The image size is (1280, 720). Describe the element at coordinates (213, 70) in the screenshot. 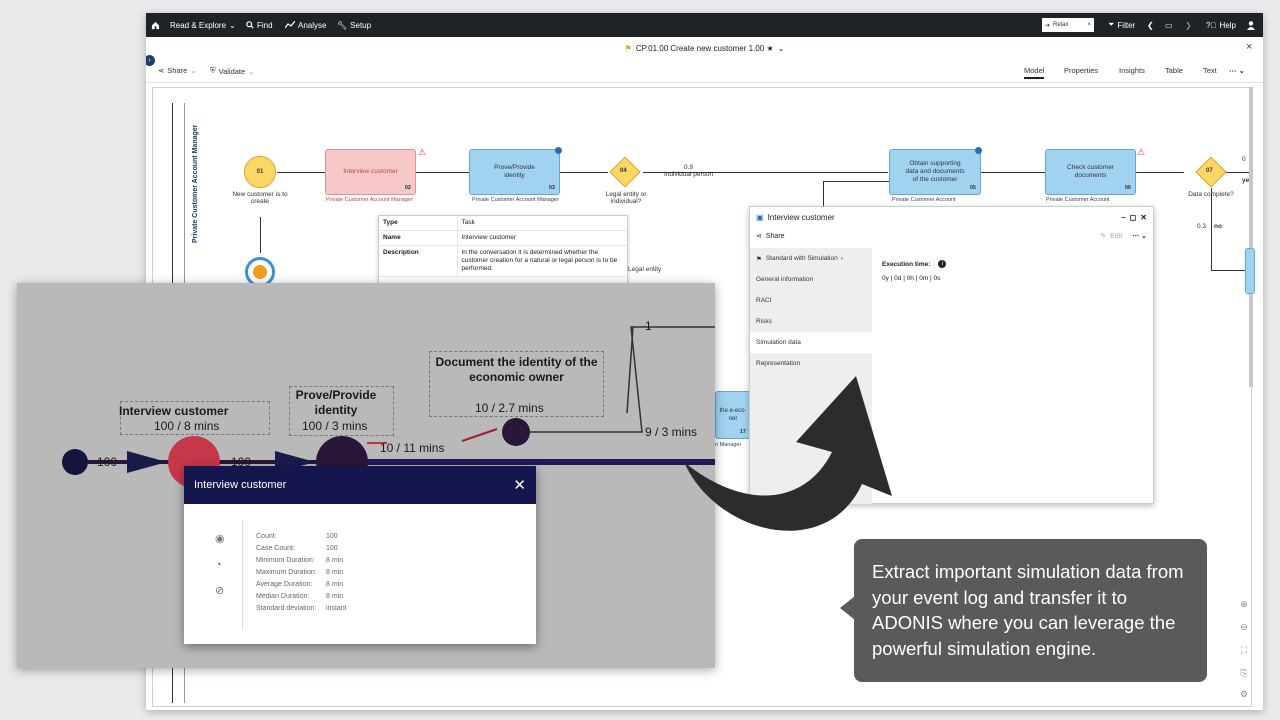

I see `shield-check-icon: ⛨` at that location.